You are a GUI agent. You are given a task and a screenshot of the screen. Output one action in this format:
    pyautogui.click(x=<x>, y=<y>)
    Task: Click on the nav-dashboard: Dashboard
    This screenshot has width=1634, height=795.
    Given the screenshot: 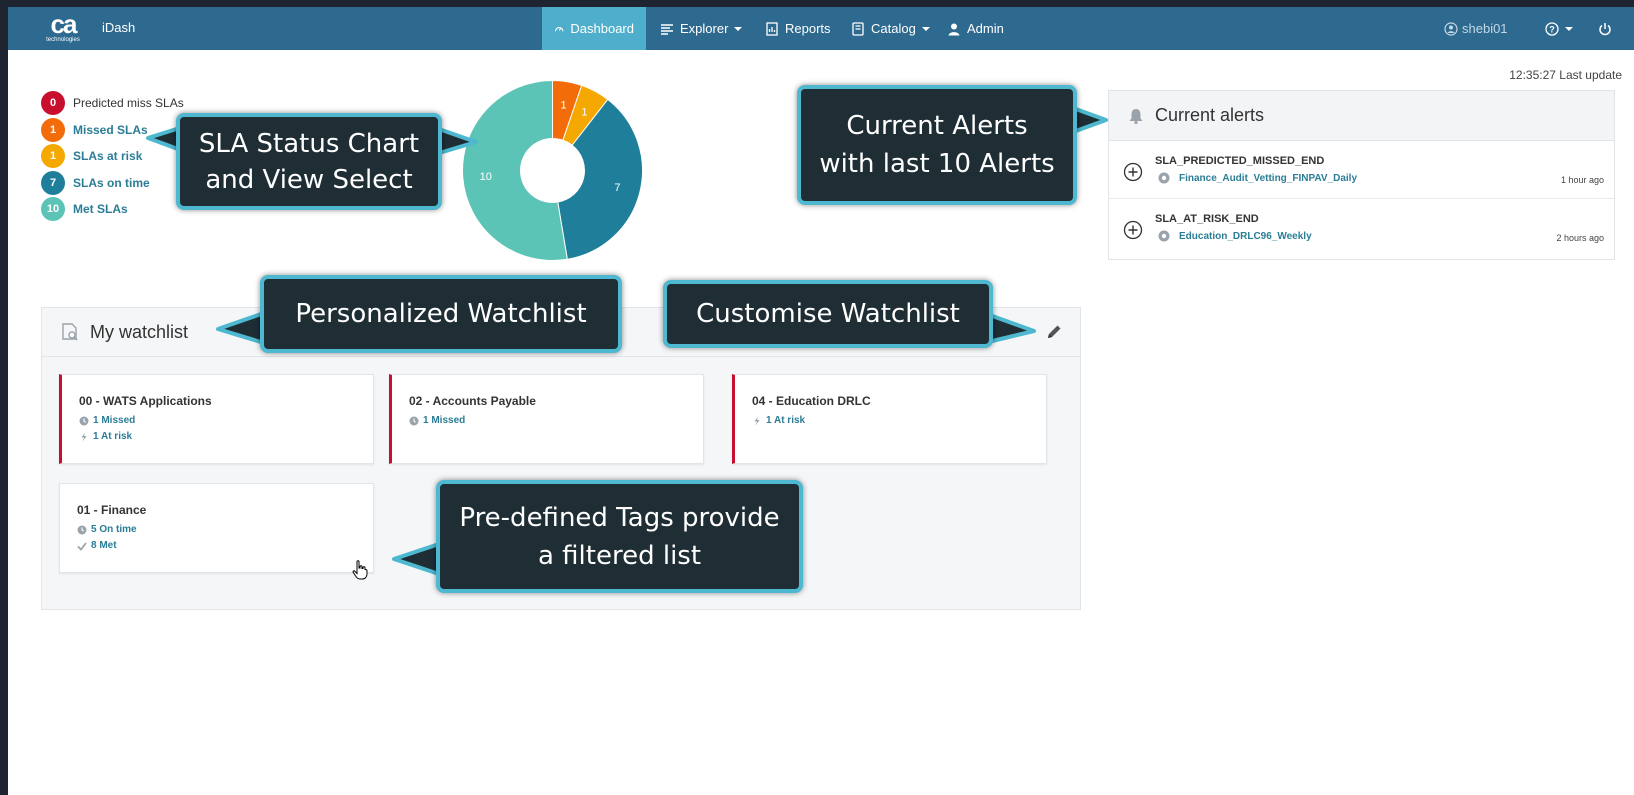 What is the action you would take?
    pyautogui.click(x=594, y=28)
    